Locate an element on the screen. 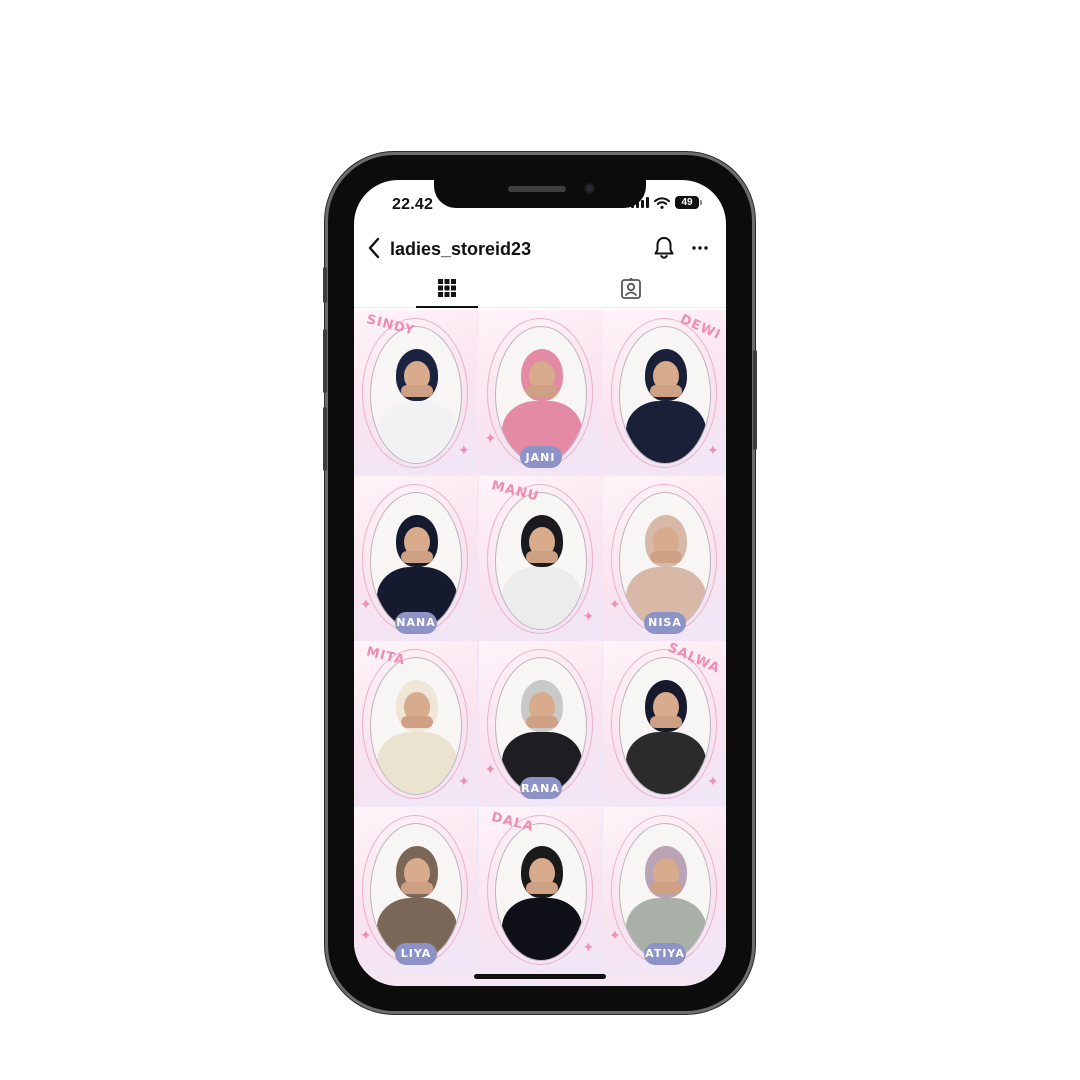  post-thumbnail: NANA ✦ is located at coordinates (415, 557).